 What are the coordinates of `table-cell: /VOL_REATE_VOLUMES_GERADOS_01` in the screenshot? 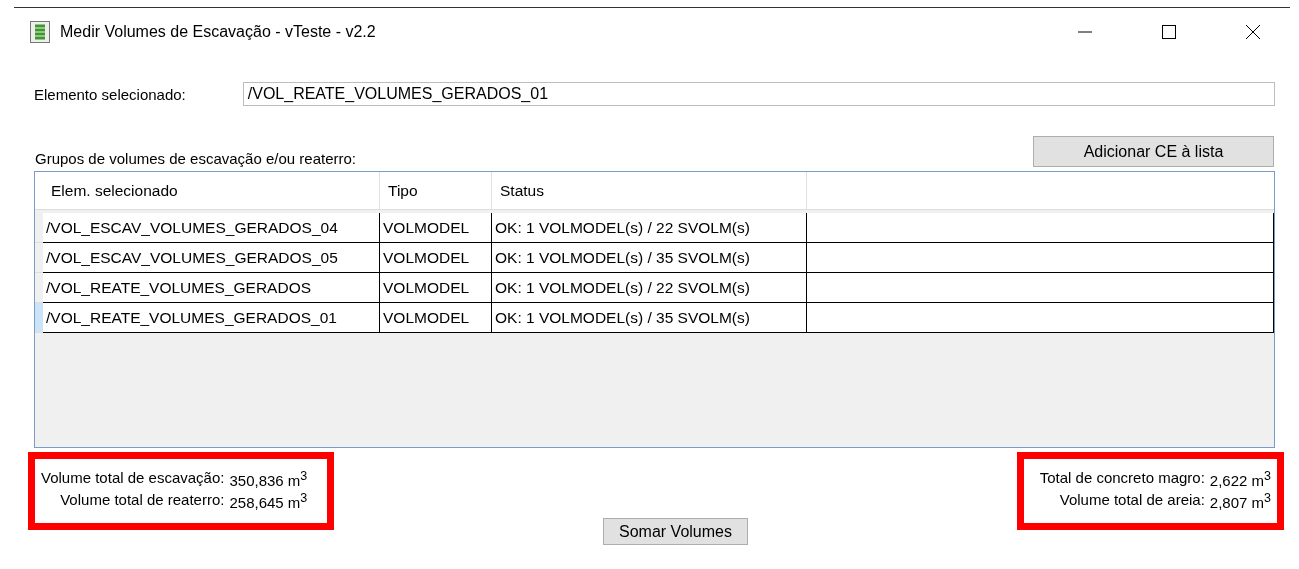 It's located at (211, 318).